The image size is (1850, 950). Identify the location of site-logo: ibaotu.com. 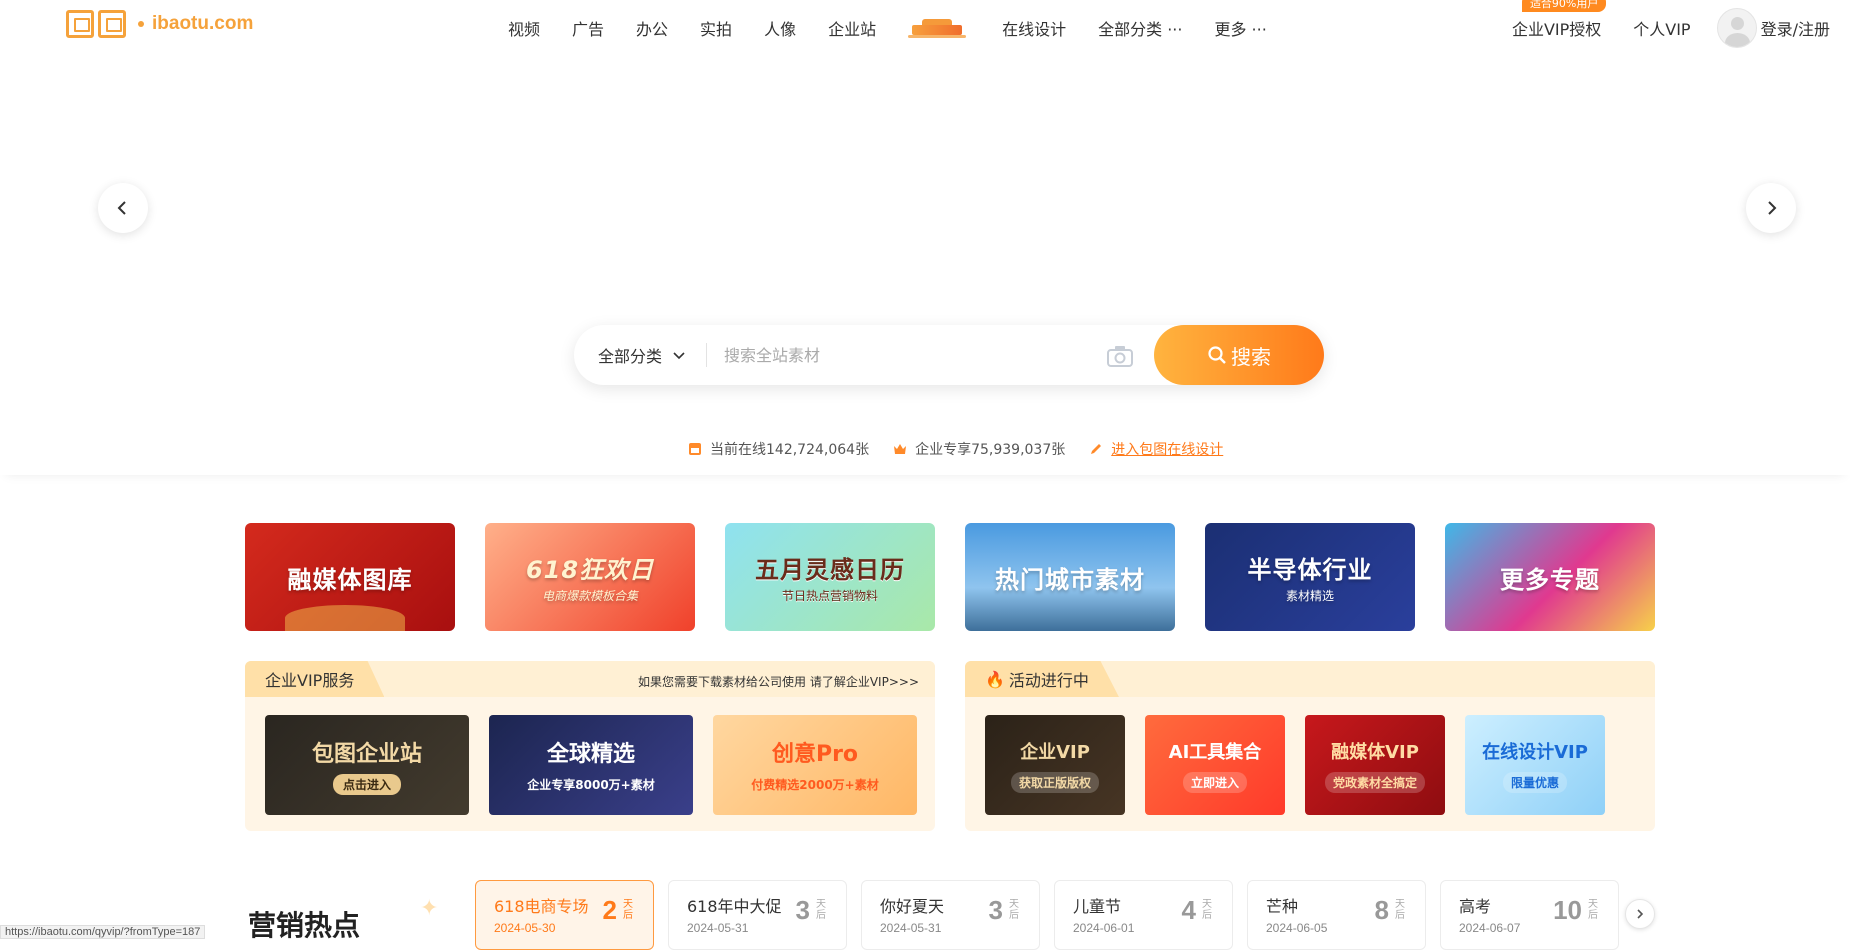
(159, 24).